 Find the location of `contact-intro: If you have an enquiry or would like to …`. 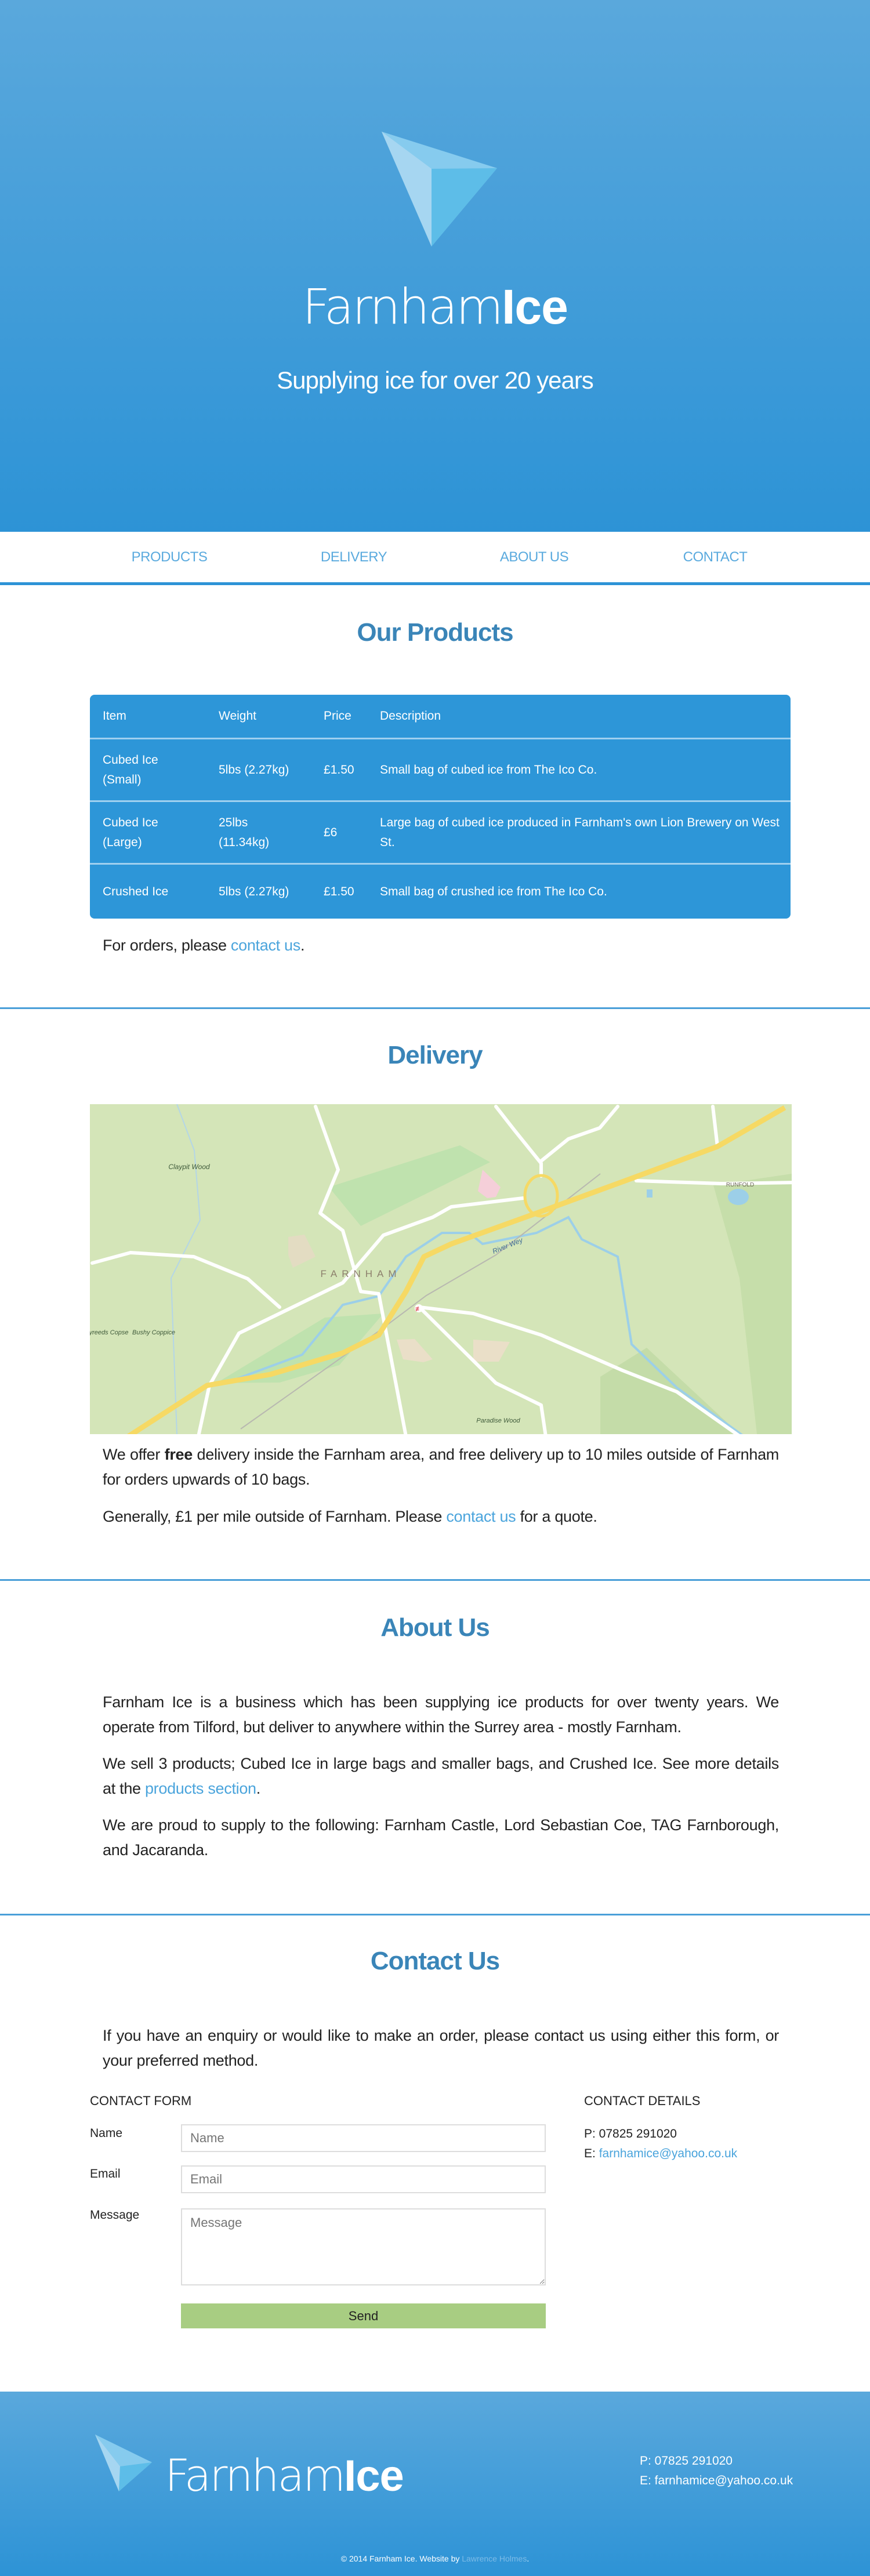

contact-intro: If you have an enquiry or would like to … is located at coordinates (441, 2048).